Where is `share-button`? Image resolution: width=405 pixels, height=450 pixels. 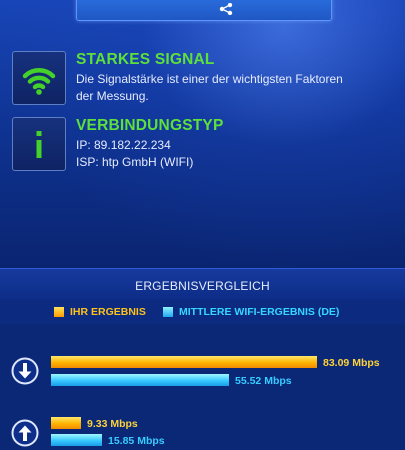 share-button is located at coordinates (204, 10).